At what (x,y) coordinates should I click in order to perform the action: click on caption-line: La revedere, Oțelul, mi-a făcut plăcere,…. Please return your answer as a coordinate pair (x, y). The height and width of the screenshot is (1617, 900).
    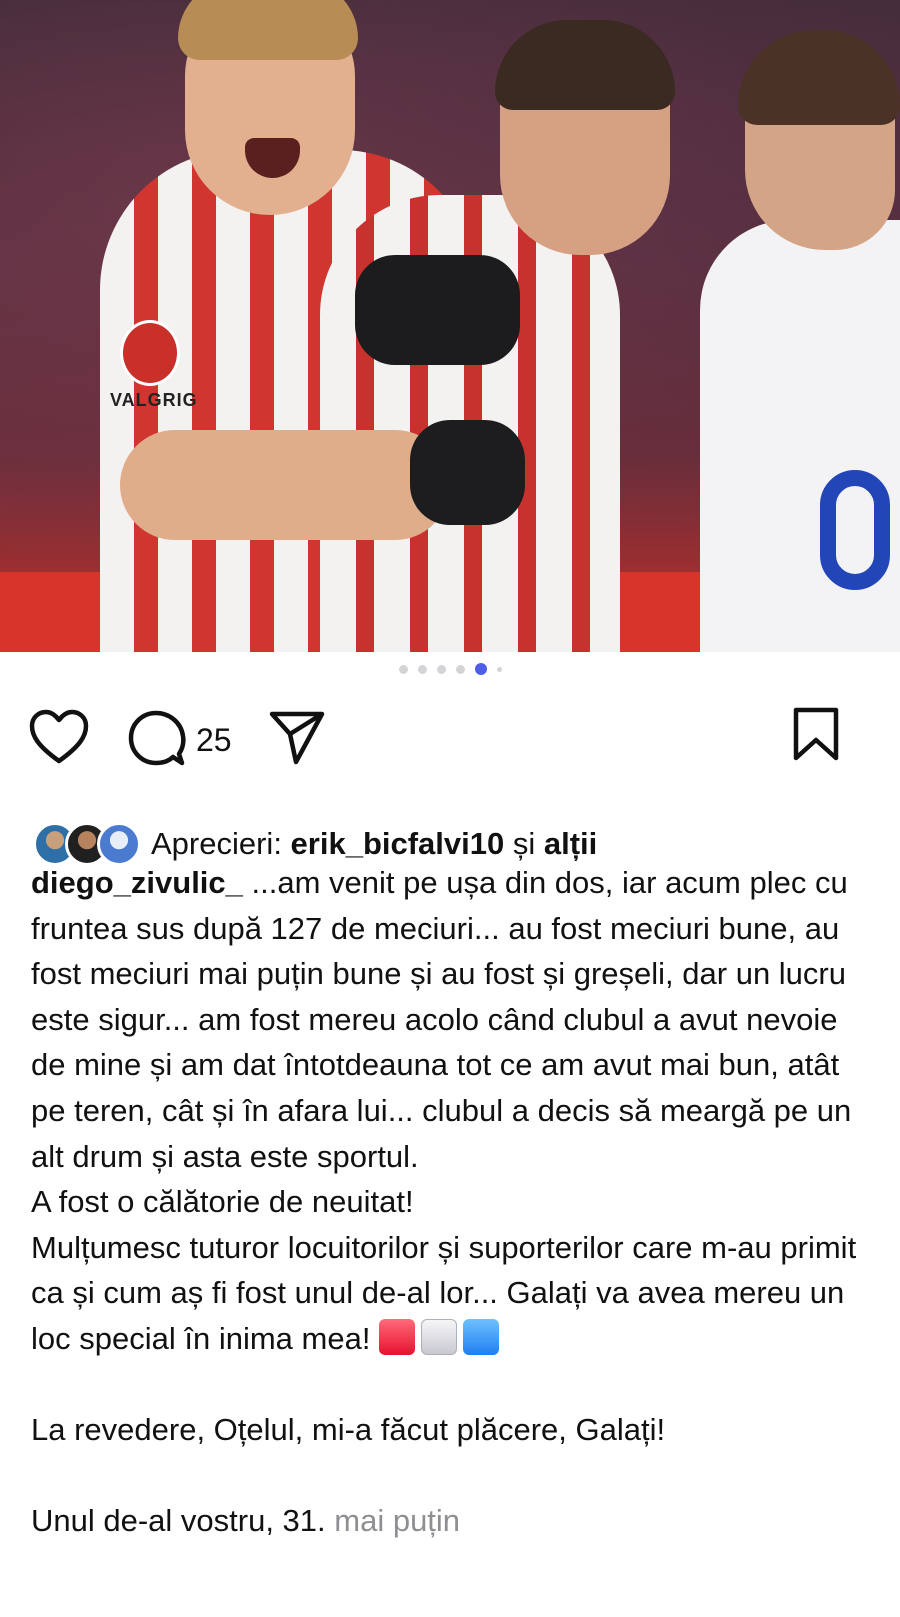
    Looking at the image, I should click on (348, 1430).